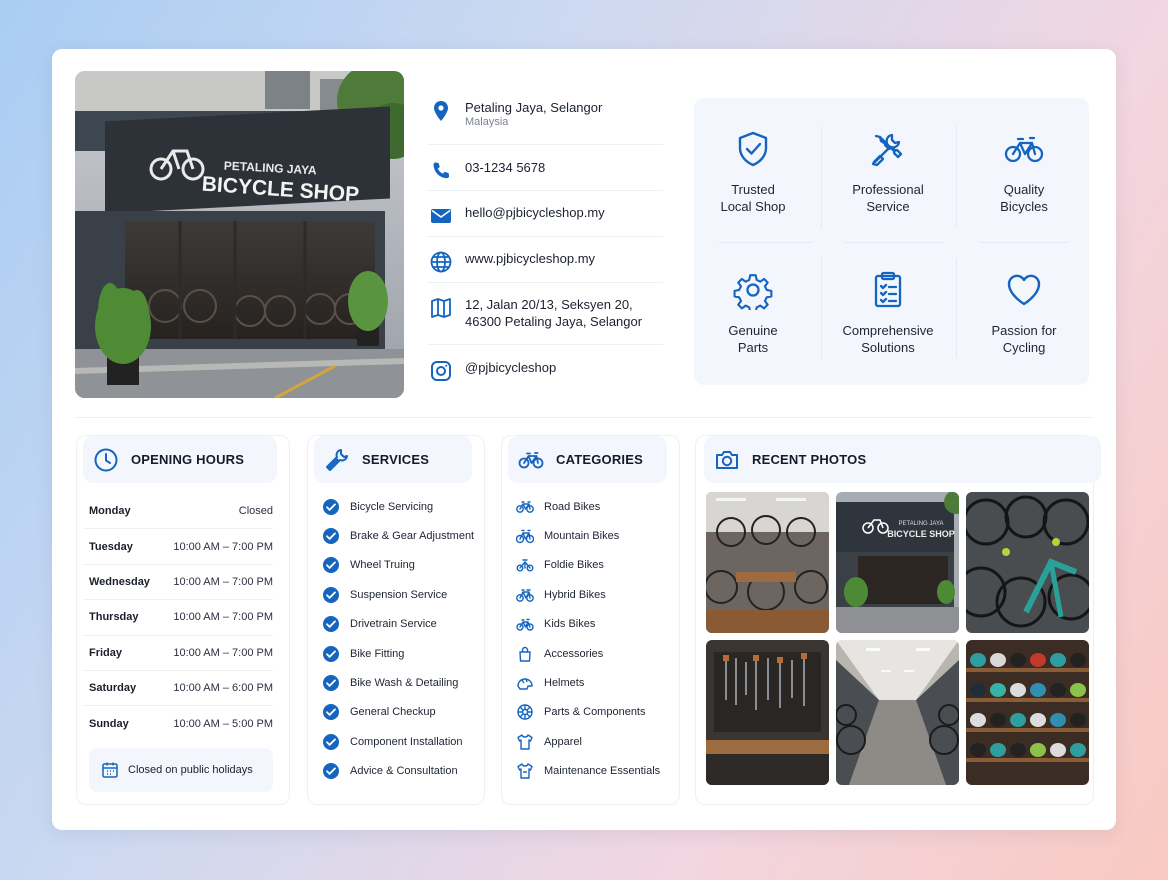 This screenshot has height=880, width=1168. What do you see at coordinates (549, 304) in the screenshot?
I see `address-line1: 12, Jalan 20/13, Seksyen 20,` at bounding box center [549, 304].